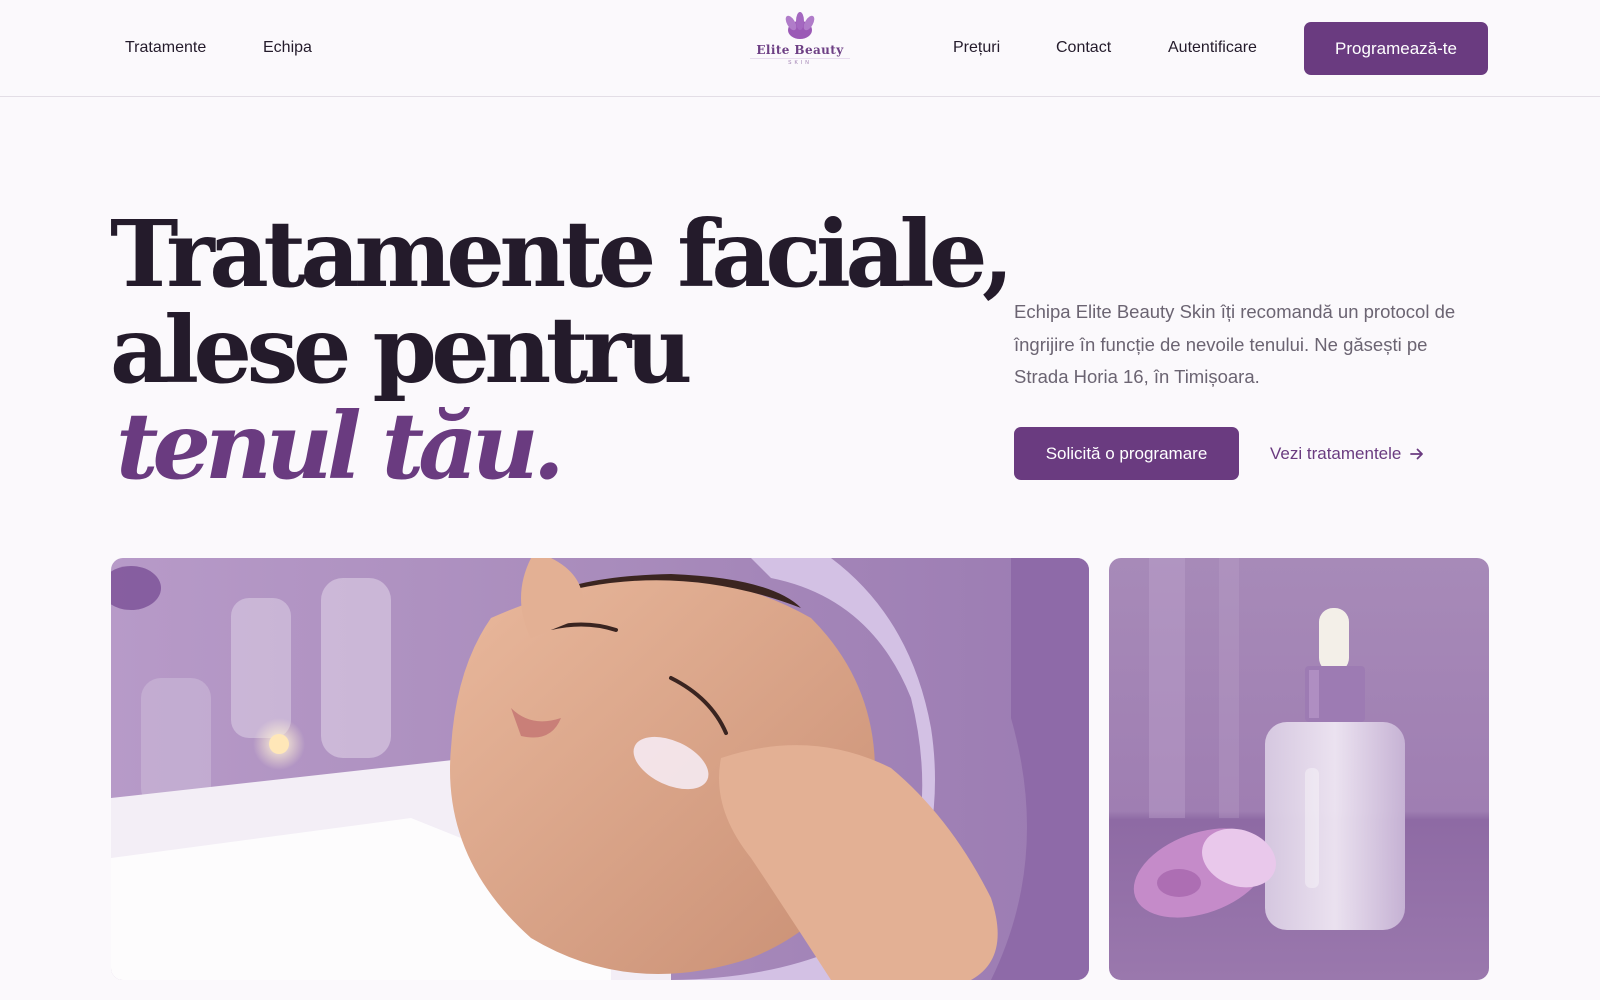 This screenshot has width=1600, height=1000. I want to click on hero-title-line-2: alese pentru, so click(401, 350).